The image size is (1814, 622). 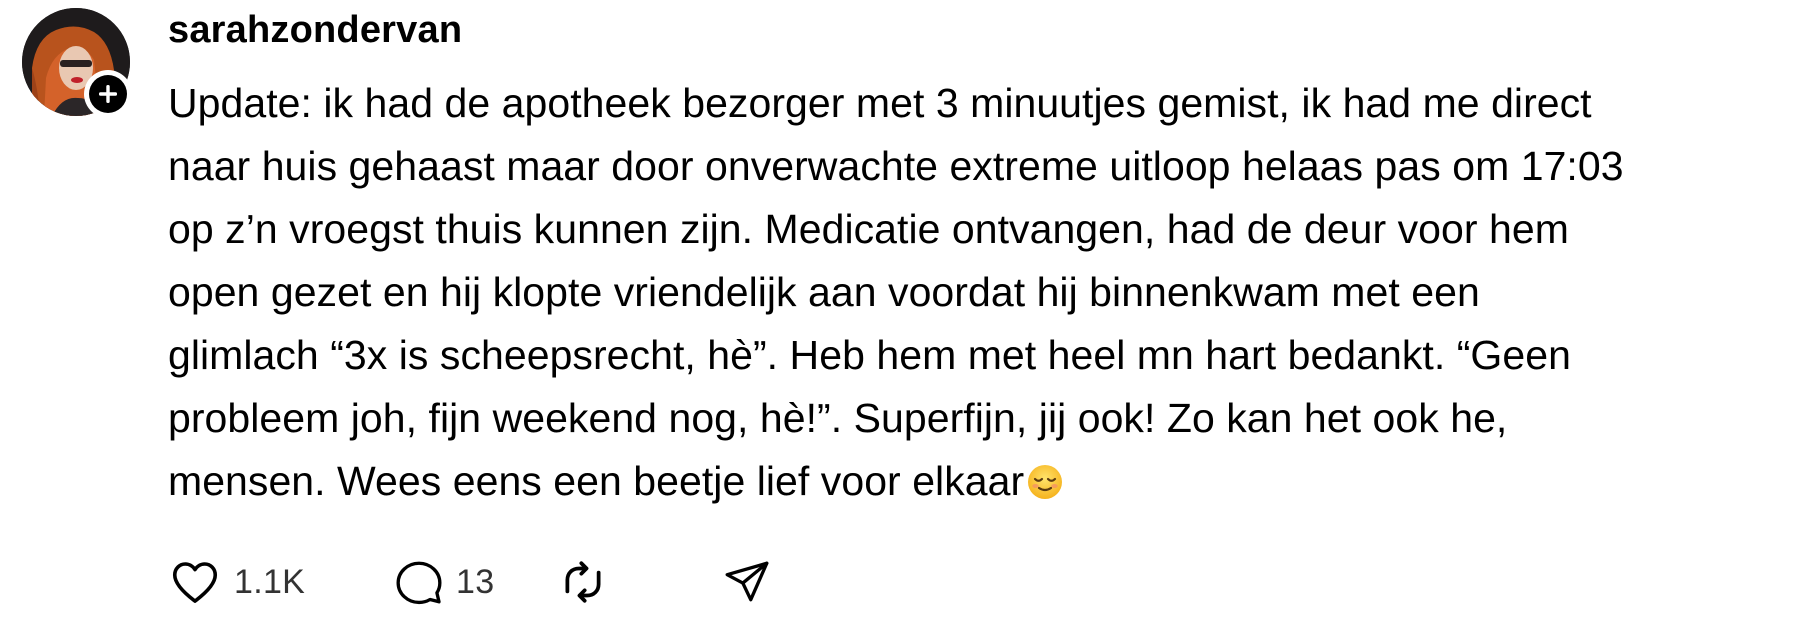 I want to click on plus-icon, so click(x=108, y=94).